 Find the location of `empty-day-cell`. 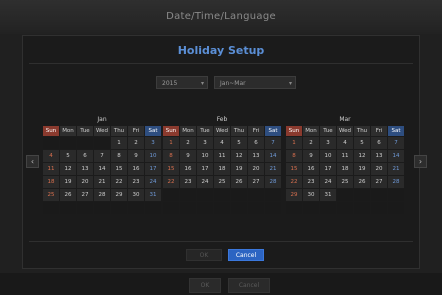

empty-day-cell is located at coordinates (51, 208).